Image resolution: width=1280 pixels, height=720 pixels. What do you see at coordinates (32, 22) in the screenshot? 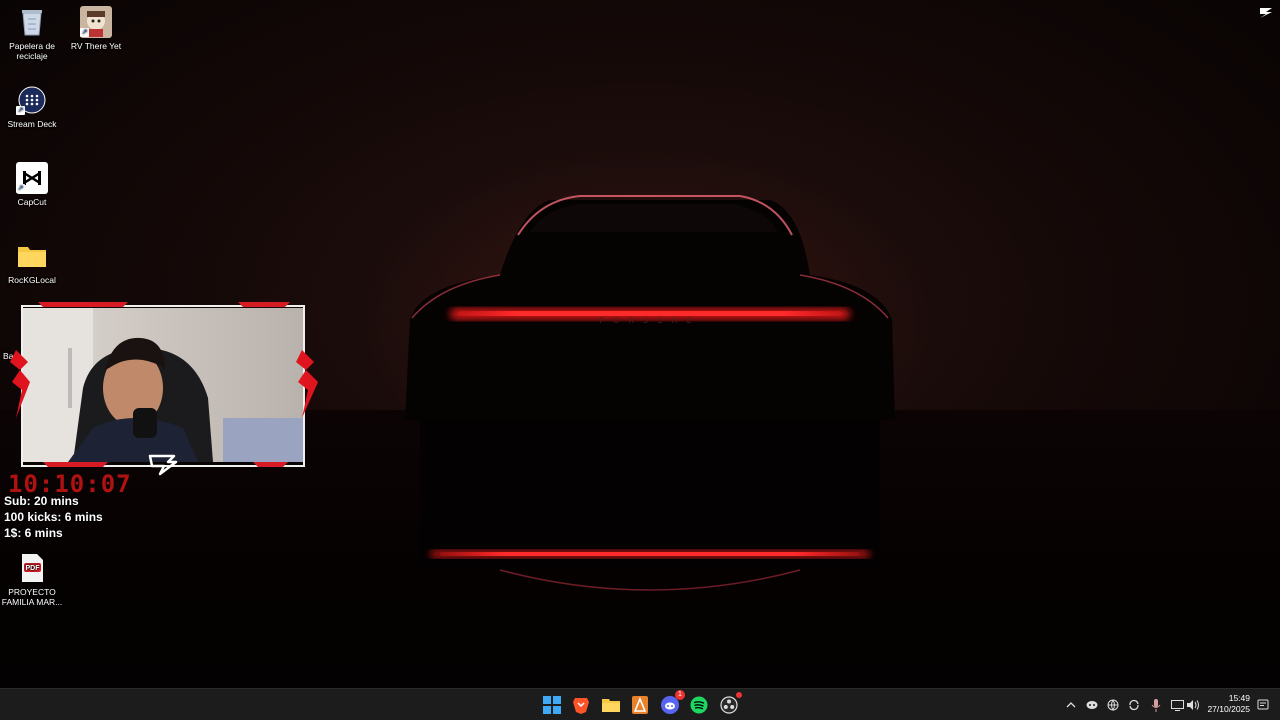
I see `recycle-bin-icon` at bounding box center [32, 22].